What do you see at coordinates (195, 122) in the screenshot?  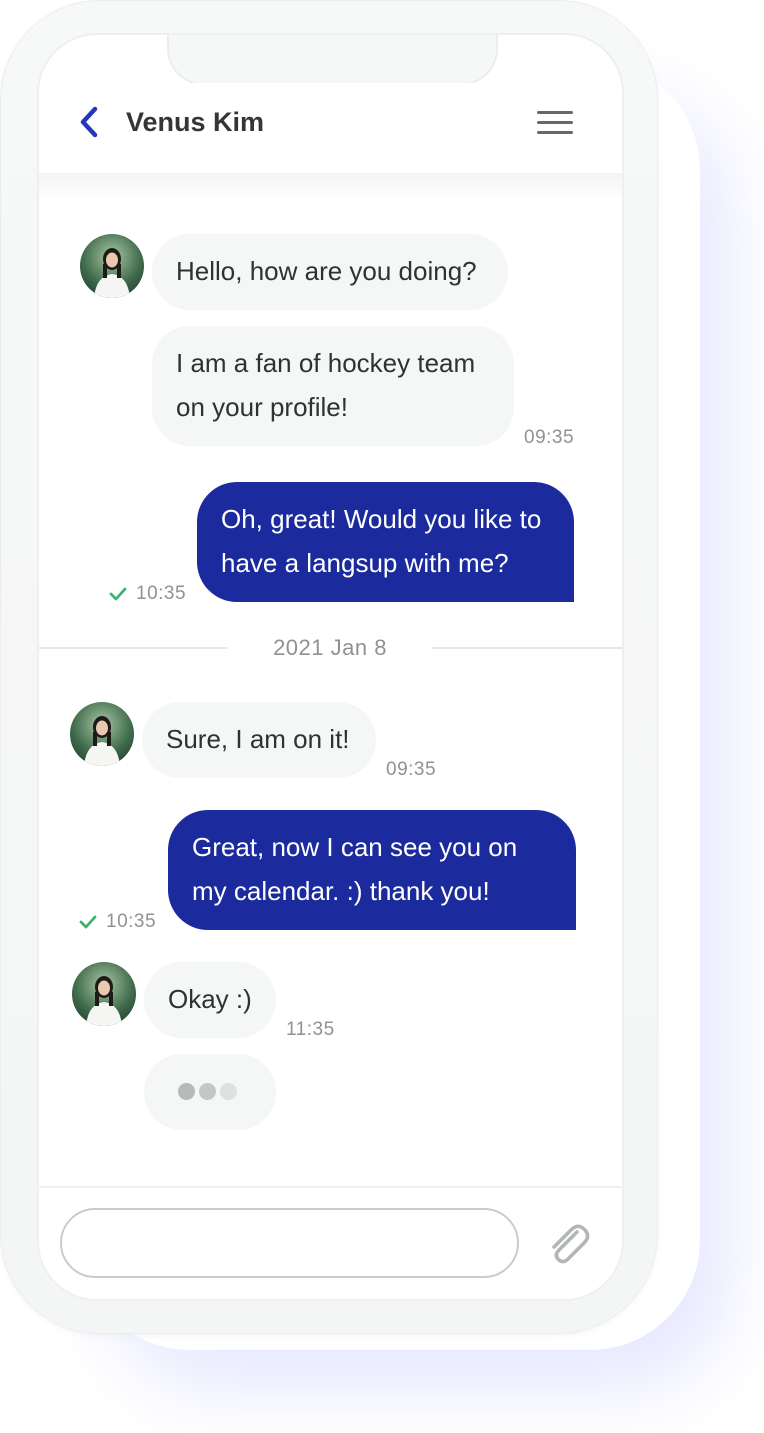 I see `contact-name: Venus Kim` at bounding box center [195, 122].